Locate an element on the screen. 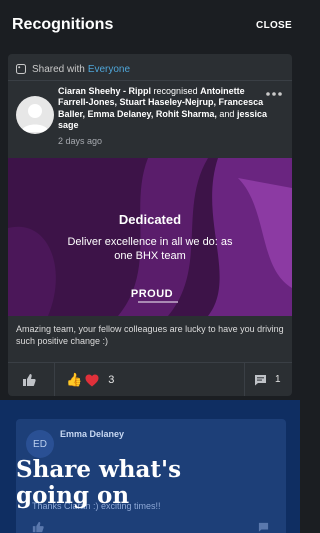  audience-link: Everyone is located at coordinates (109, 69).